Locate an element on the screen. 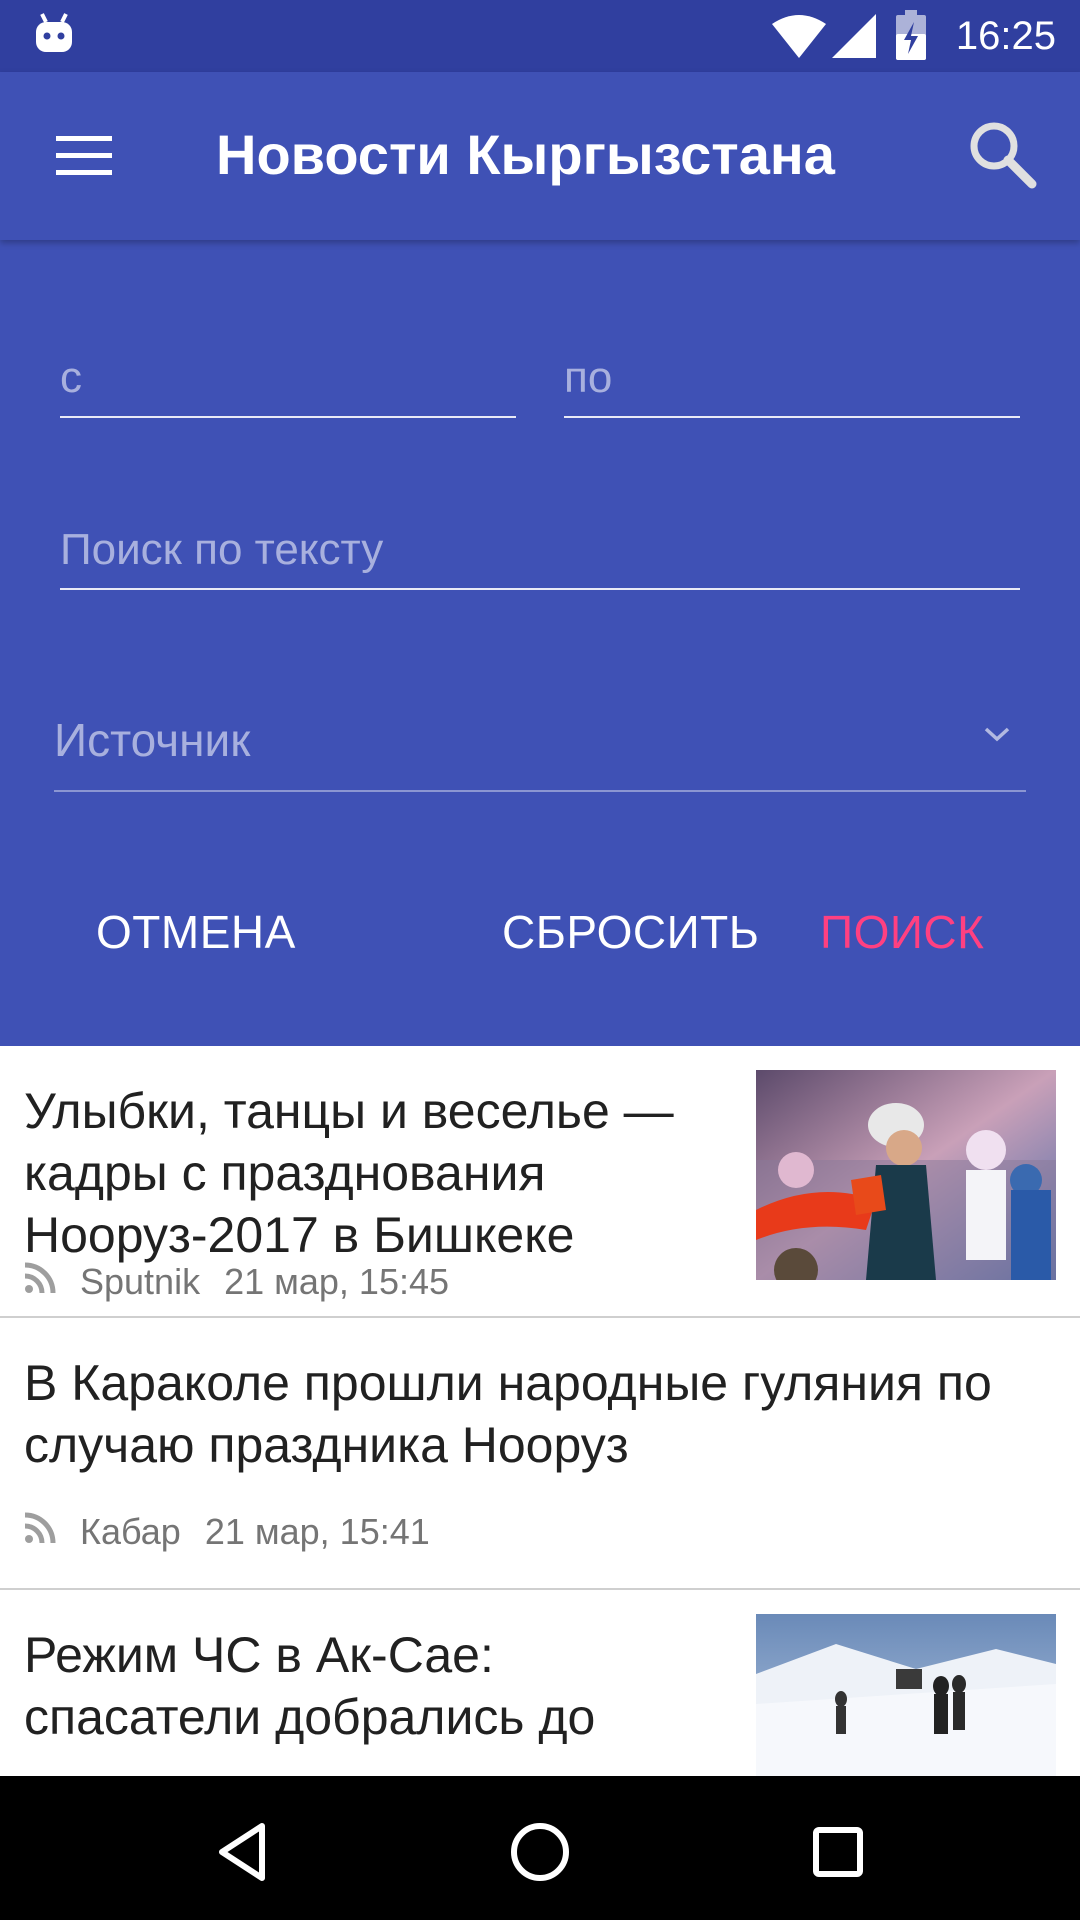 The width and height of the screenshot is (1080, 1920). chevron-down-icon is located at coordinates (997, 736).